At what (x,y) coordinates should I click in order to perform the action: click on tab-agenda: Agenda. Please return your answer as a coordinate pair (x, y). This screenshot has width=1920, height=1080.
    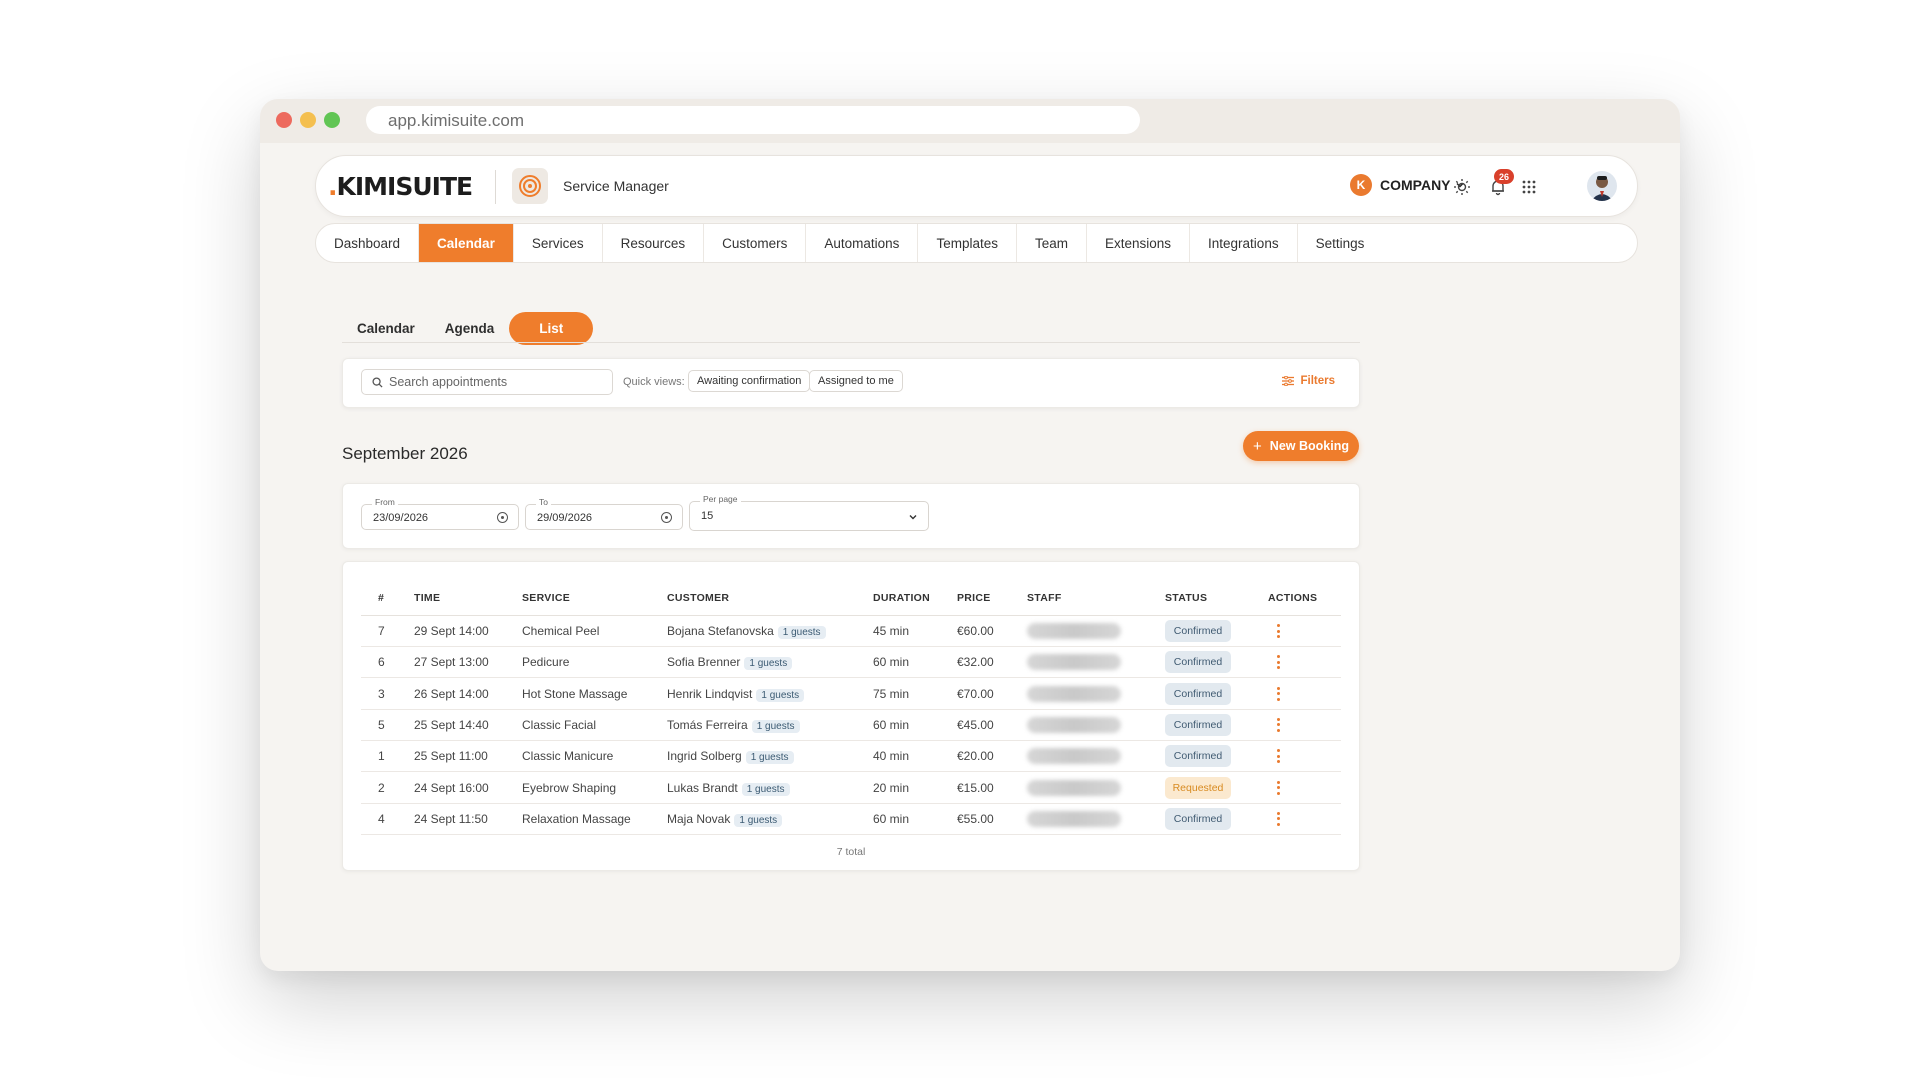
    Looking at the image, I should click on (470, 328).